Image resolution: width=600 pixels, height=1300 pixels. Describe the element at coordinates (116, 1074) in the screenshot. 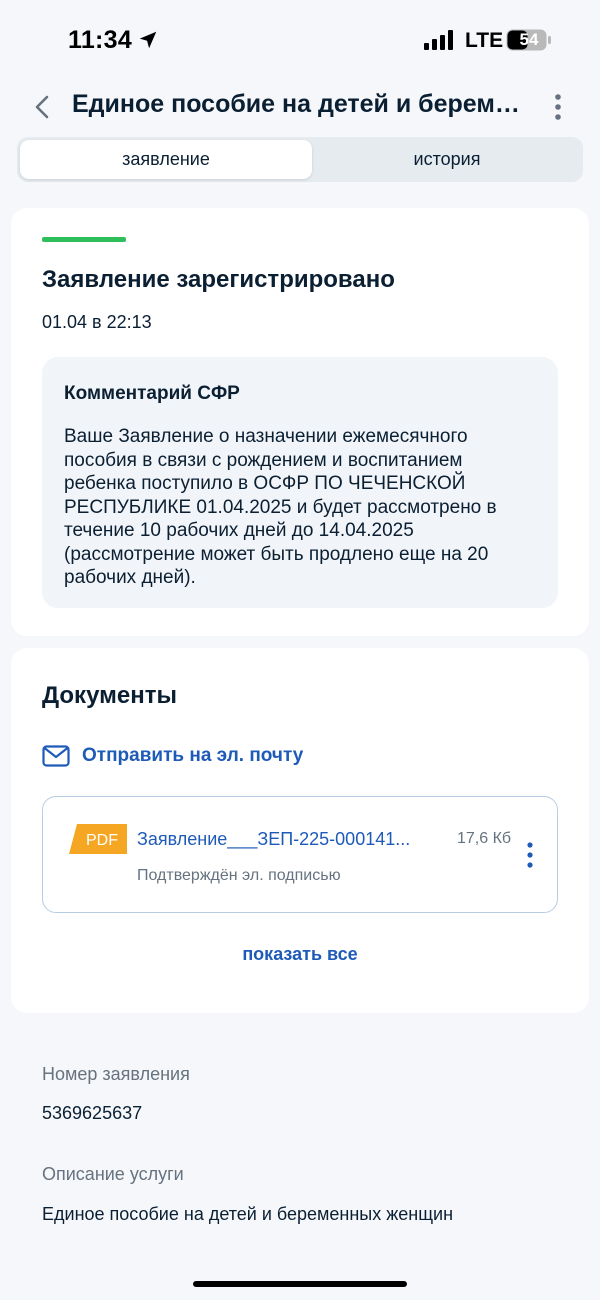

I see `application-number-label: Номер заявления` at that location.